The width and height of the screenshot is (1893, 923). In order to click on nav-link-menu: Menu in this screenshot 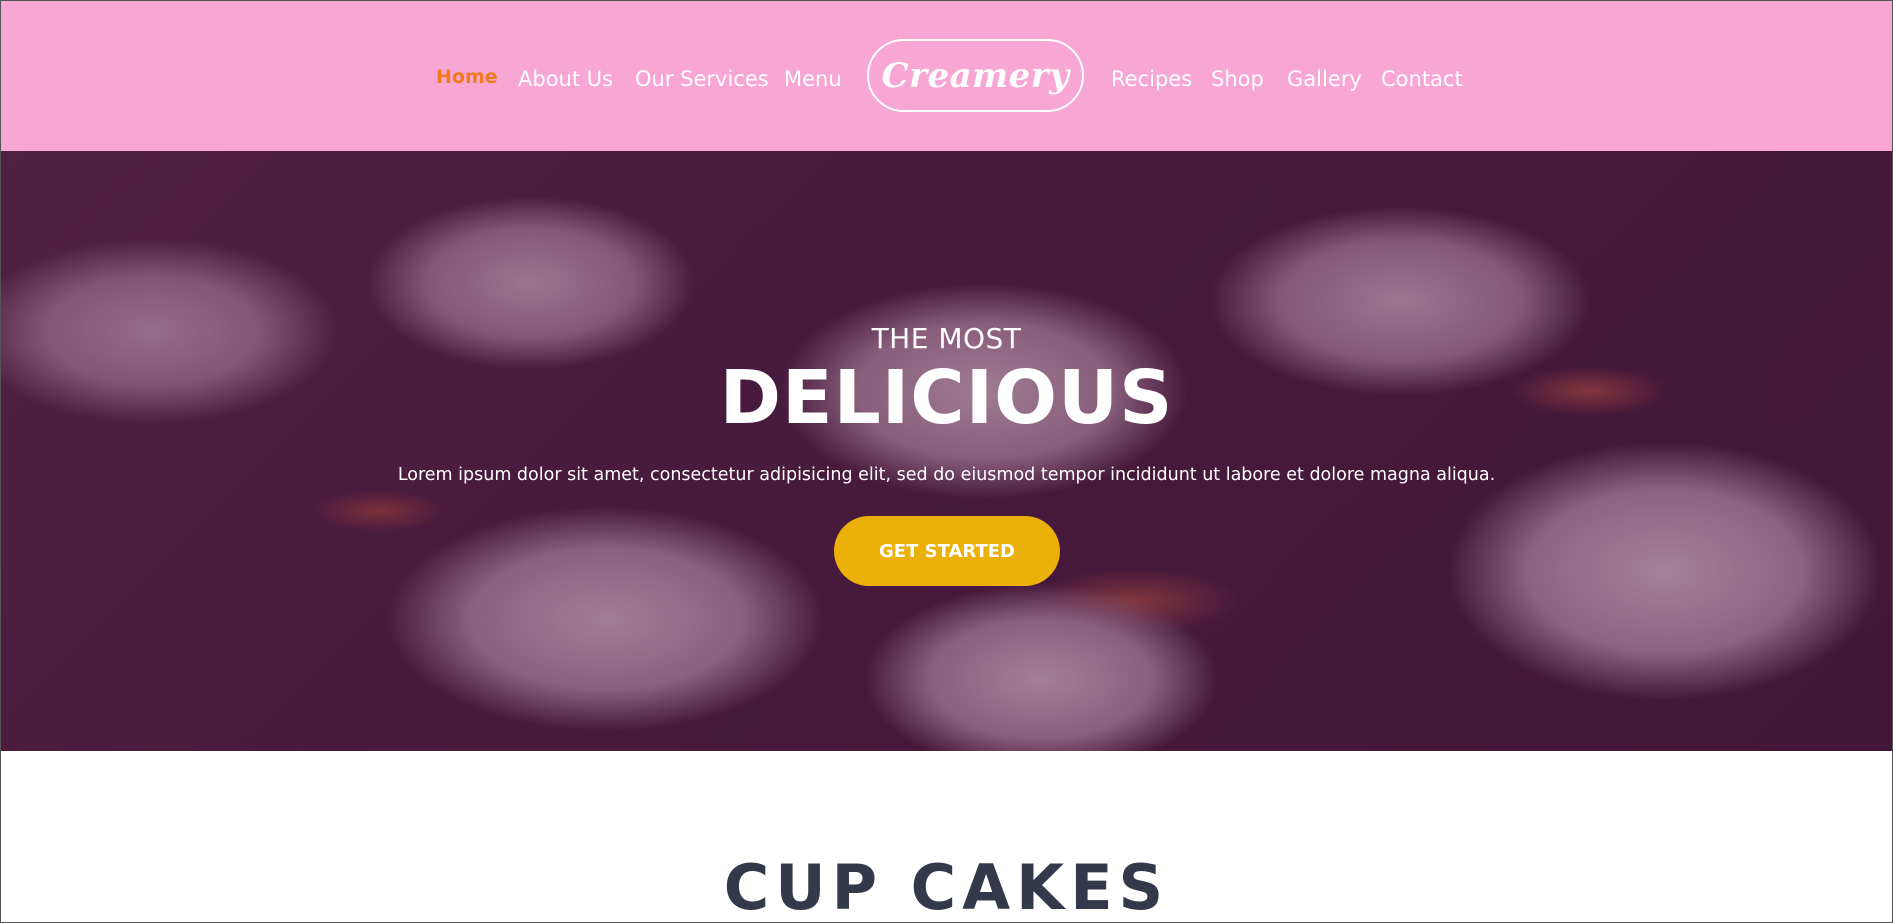, I will do `click(813, 79)`.